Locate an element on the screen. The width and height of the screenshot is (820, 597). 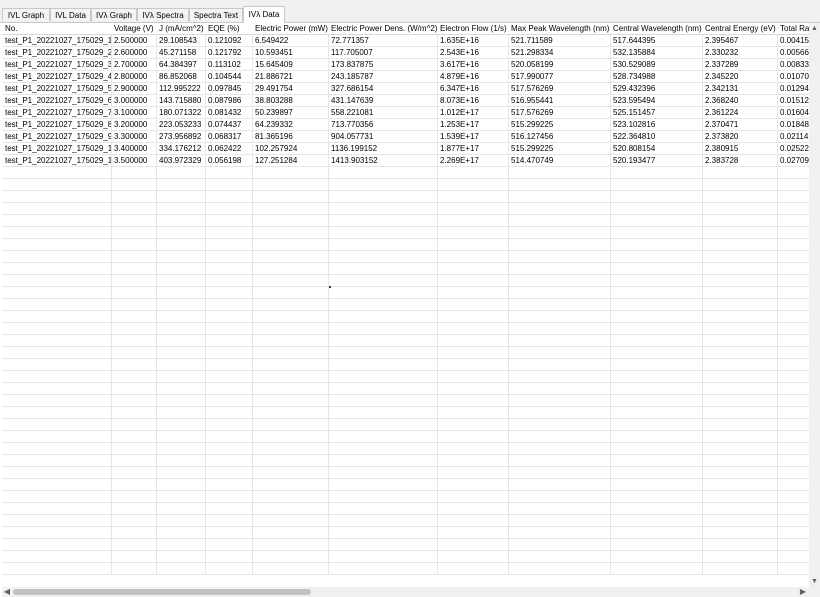
table-cell: 0.074437 is located at coordinates (229, 125).